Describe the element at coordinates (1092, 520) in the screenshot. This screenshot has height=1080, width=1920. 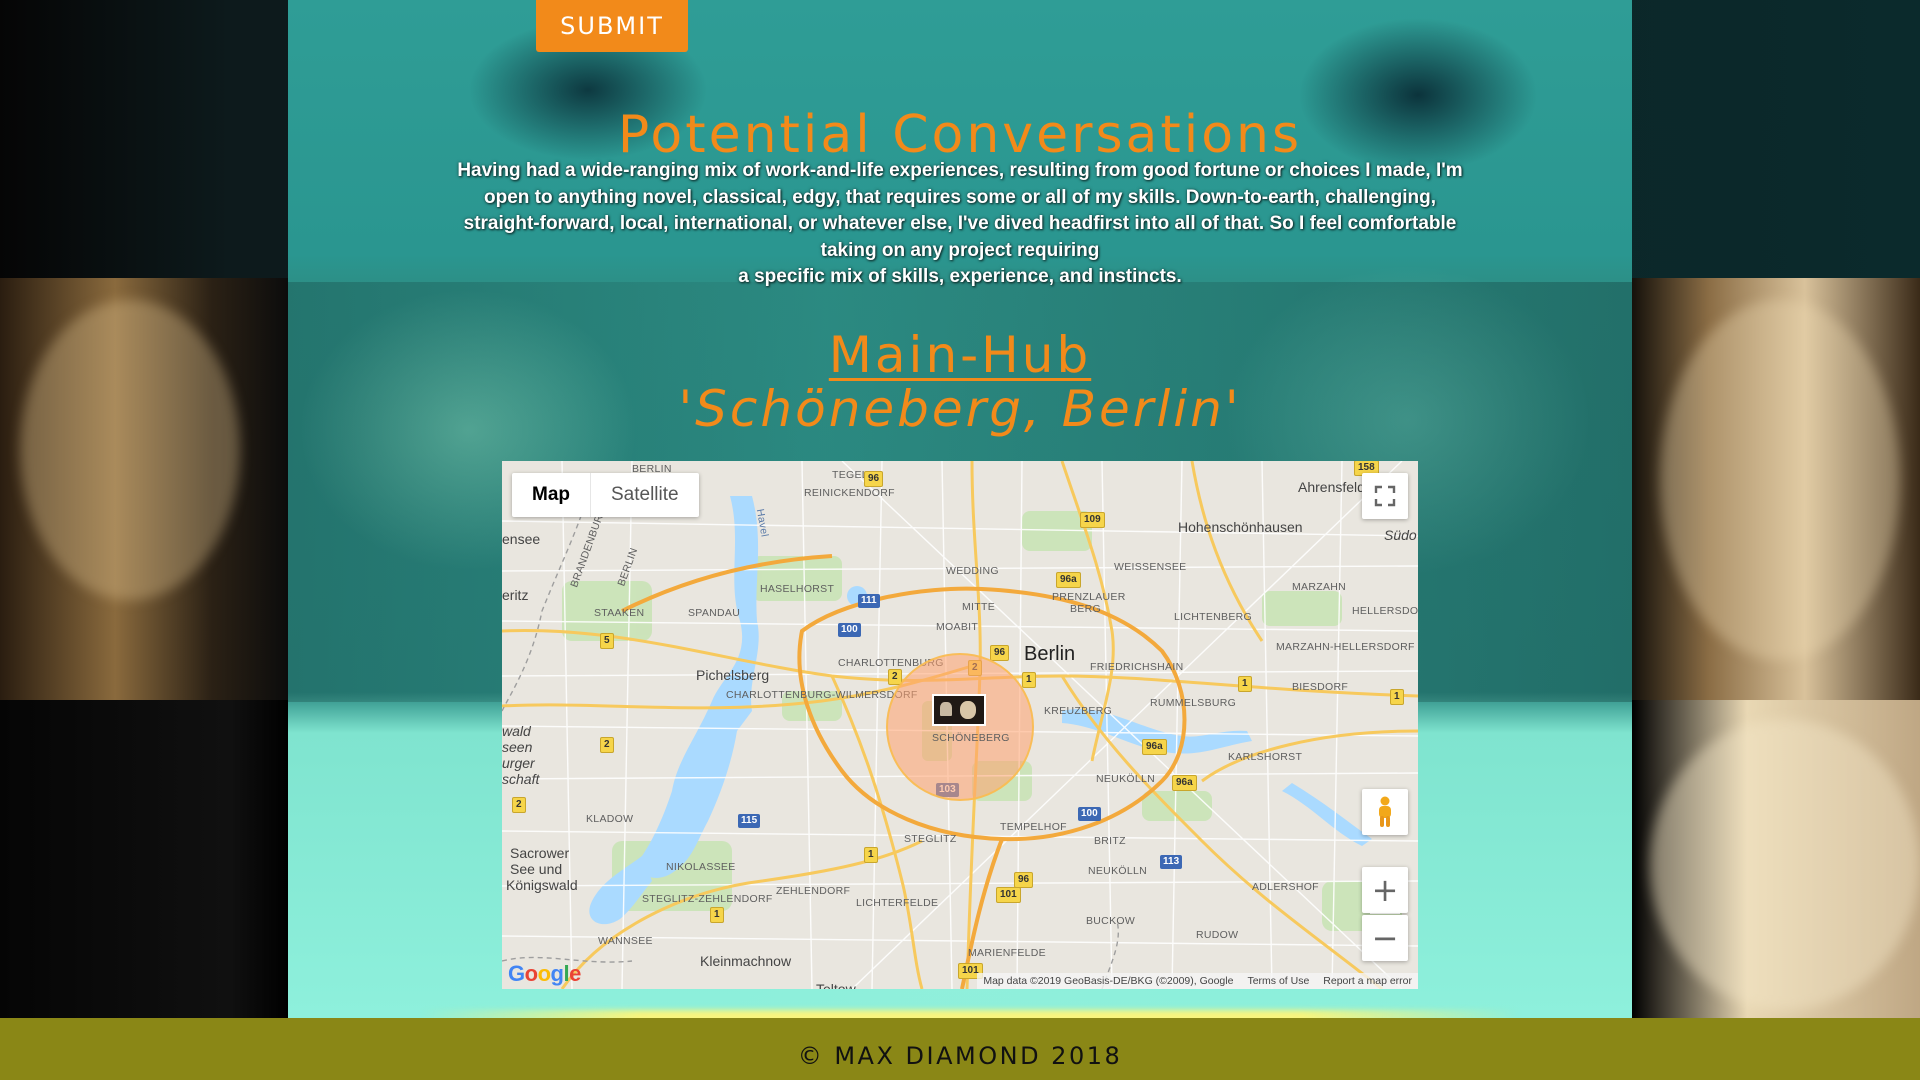
I see `road-badge: 109` at that location.